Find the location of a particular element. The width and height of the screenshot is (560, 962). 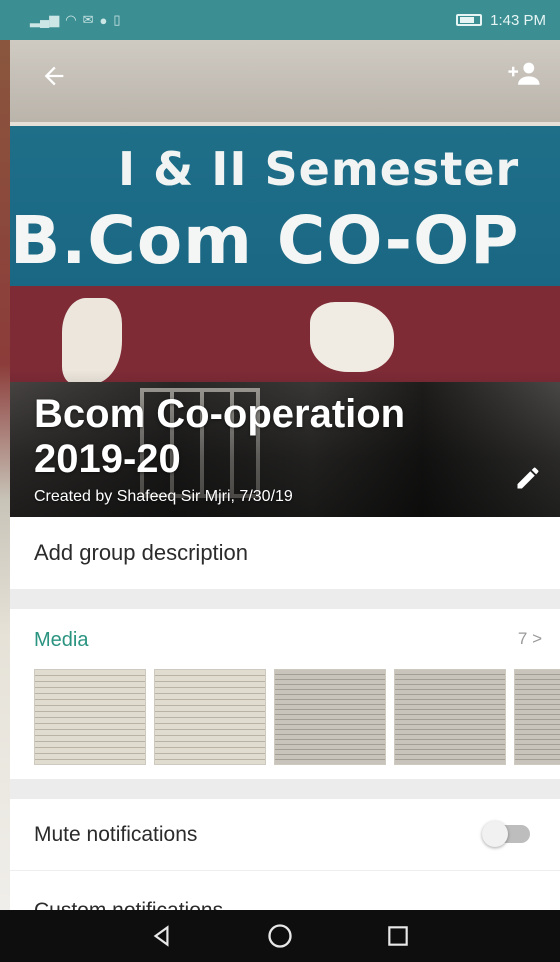

add-participant-button is located at coordinates (524, 74).